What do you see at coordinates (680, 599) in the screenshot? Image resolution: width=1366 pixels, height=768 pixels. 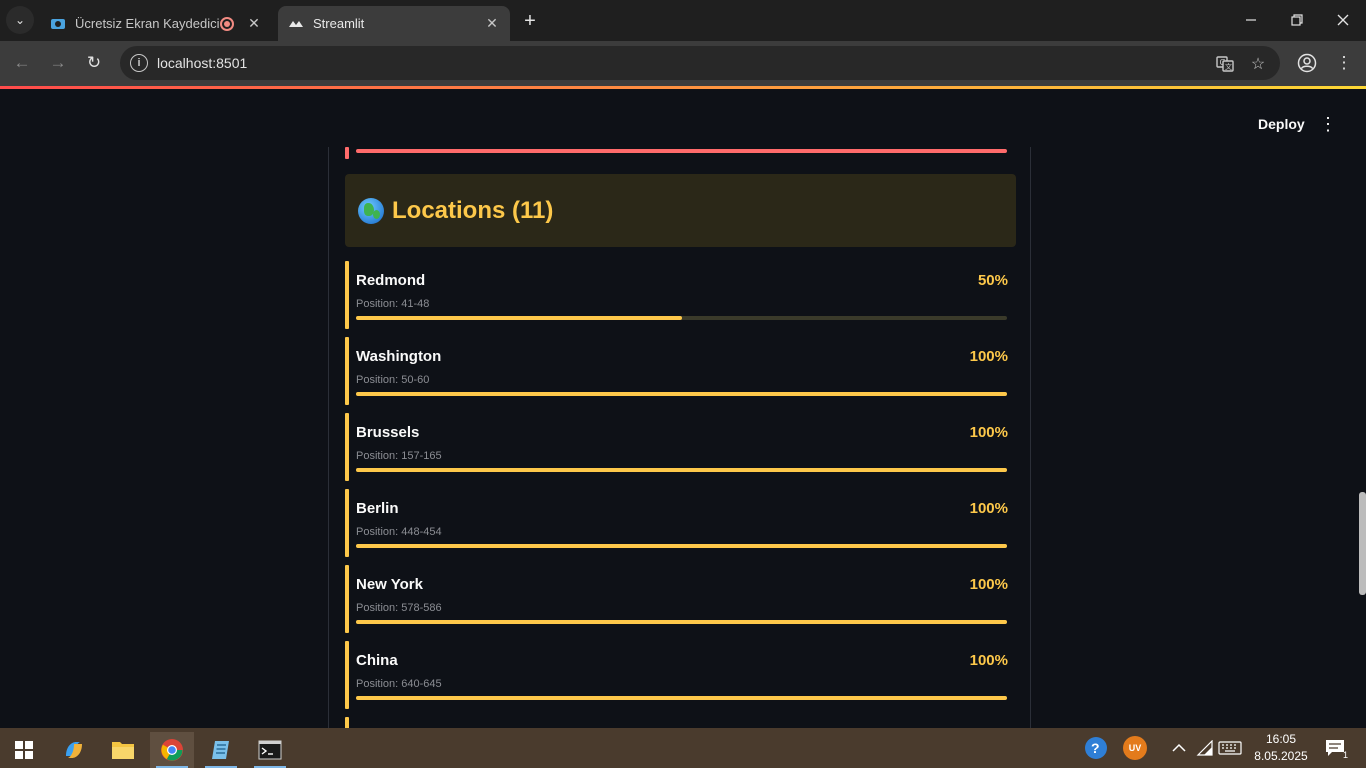 I see `location-item: New York 100% Position: 578-586` at bounding box center [680, 599].